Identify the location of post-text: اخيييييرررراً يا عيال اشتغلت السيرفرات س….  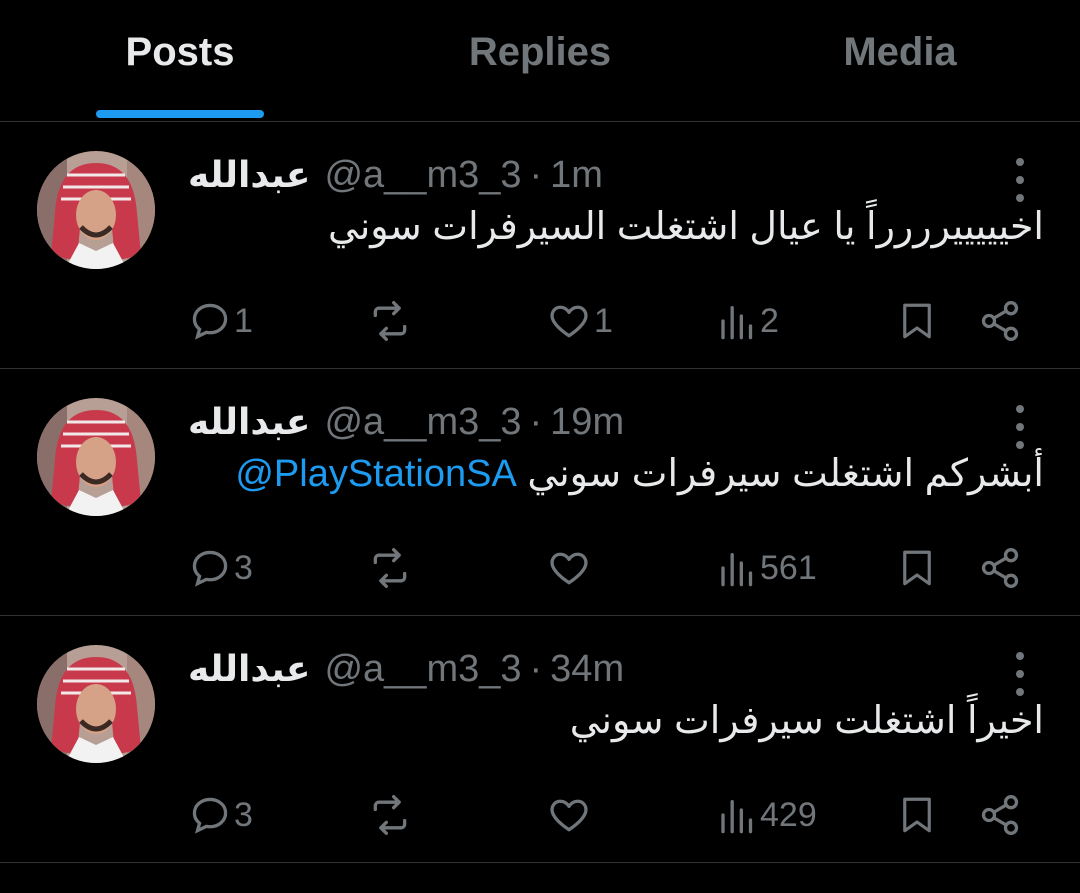
(616, 232).